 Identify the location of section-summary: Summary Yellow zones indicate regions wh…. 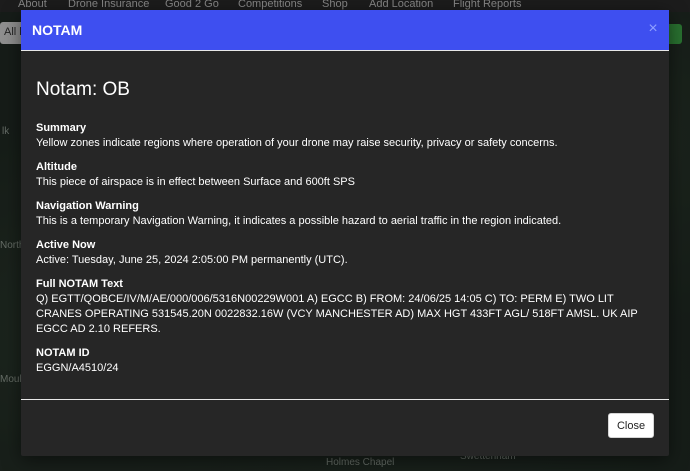
(341, 136).